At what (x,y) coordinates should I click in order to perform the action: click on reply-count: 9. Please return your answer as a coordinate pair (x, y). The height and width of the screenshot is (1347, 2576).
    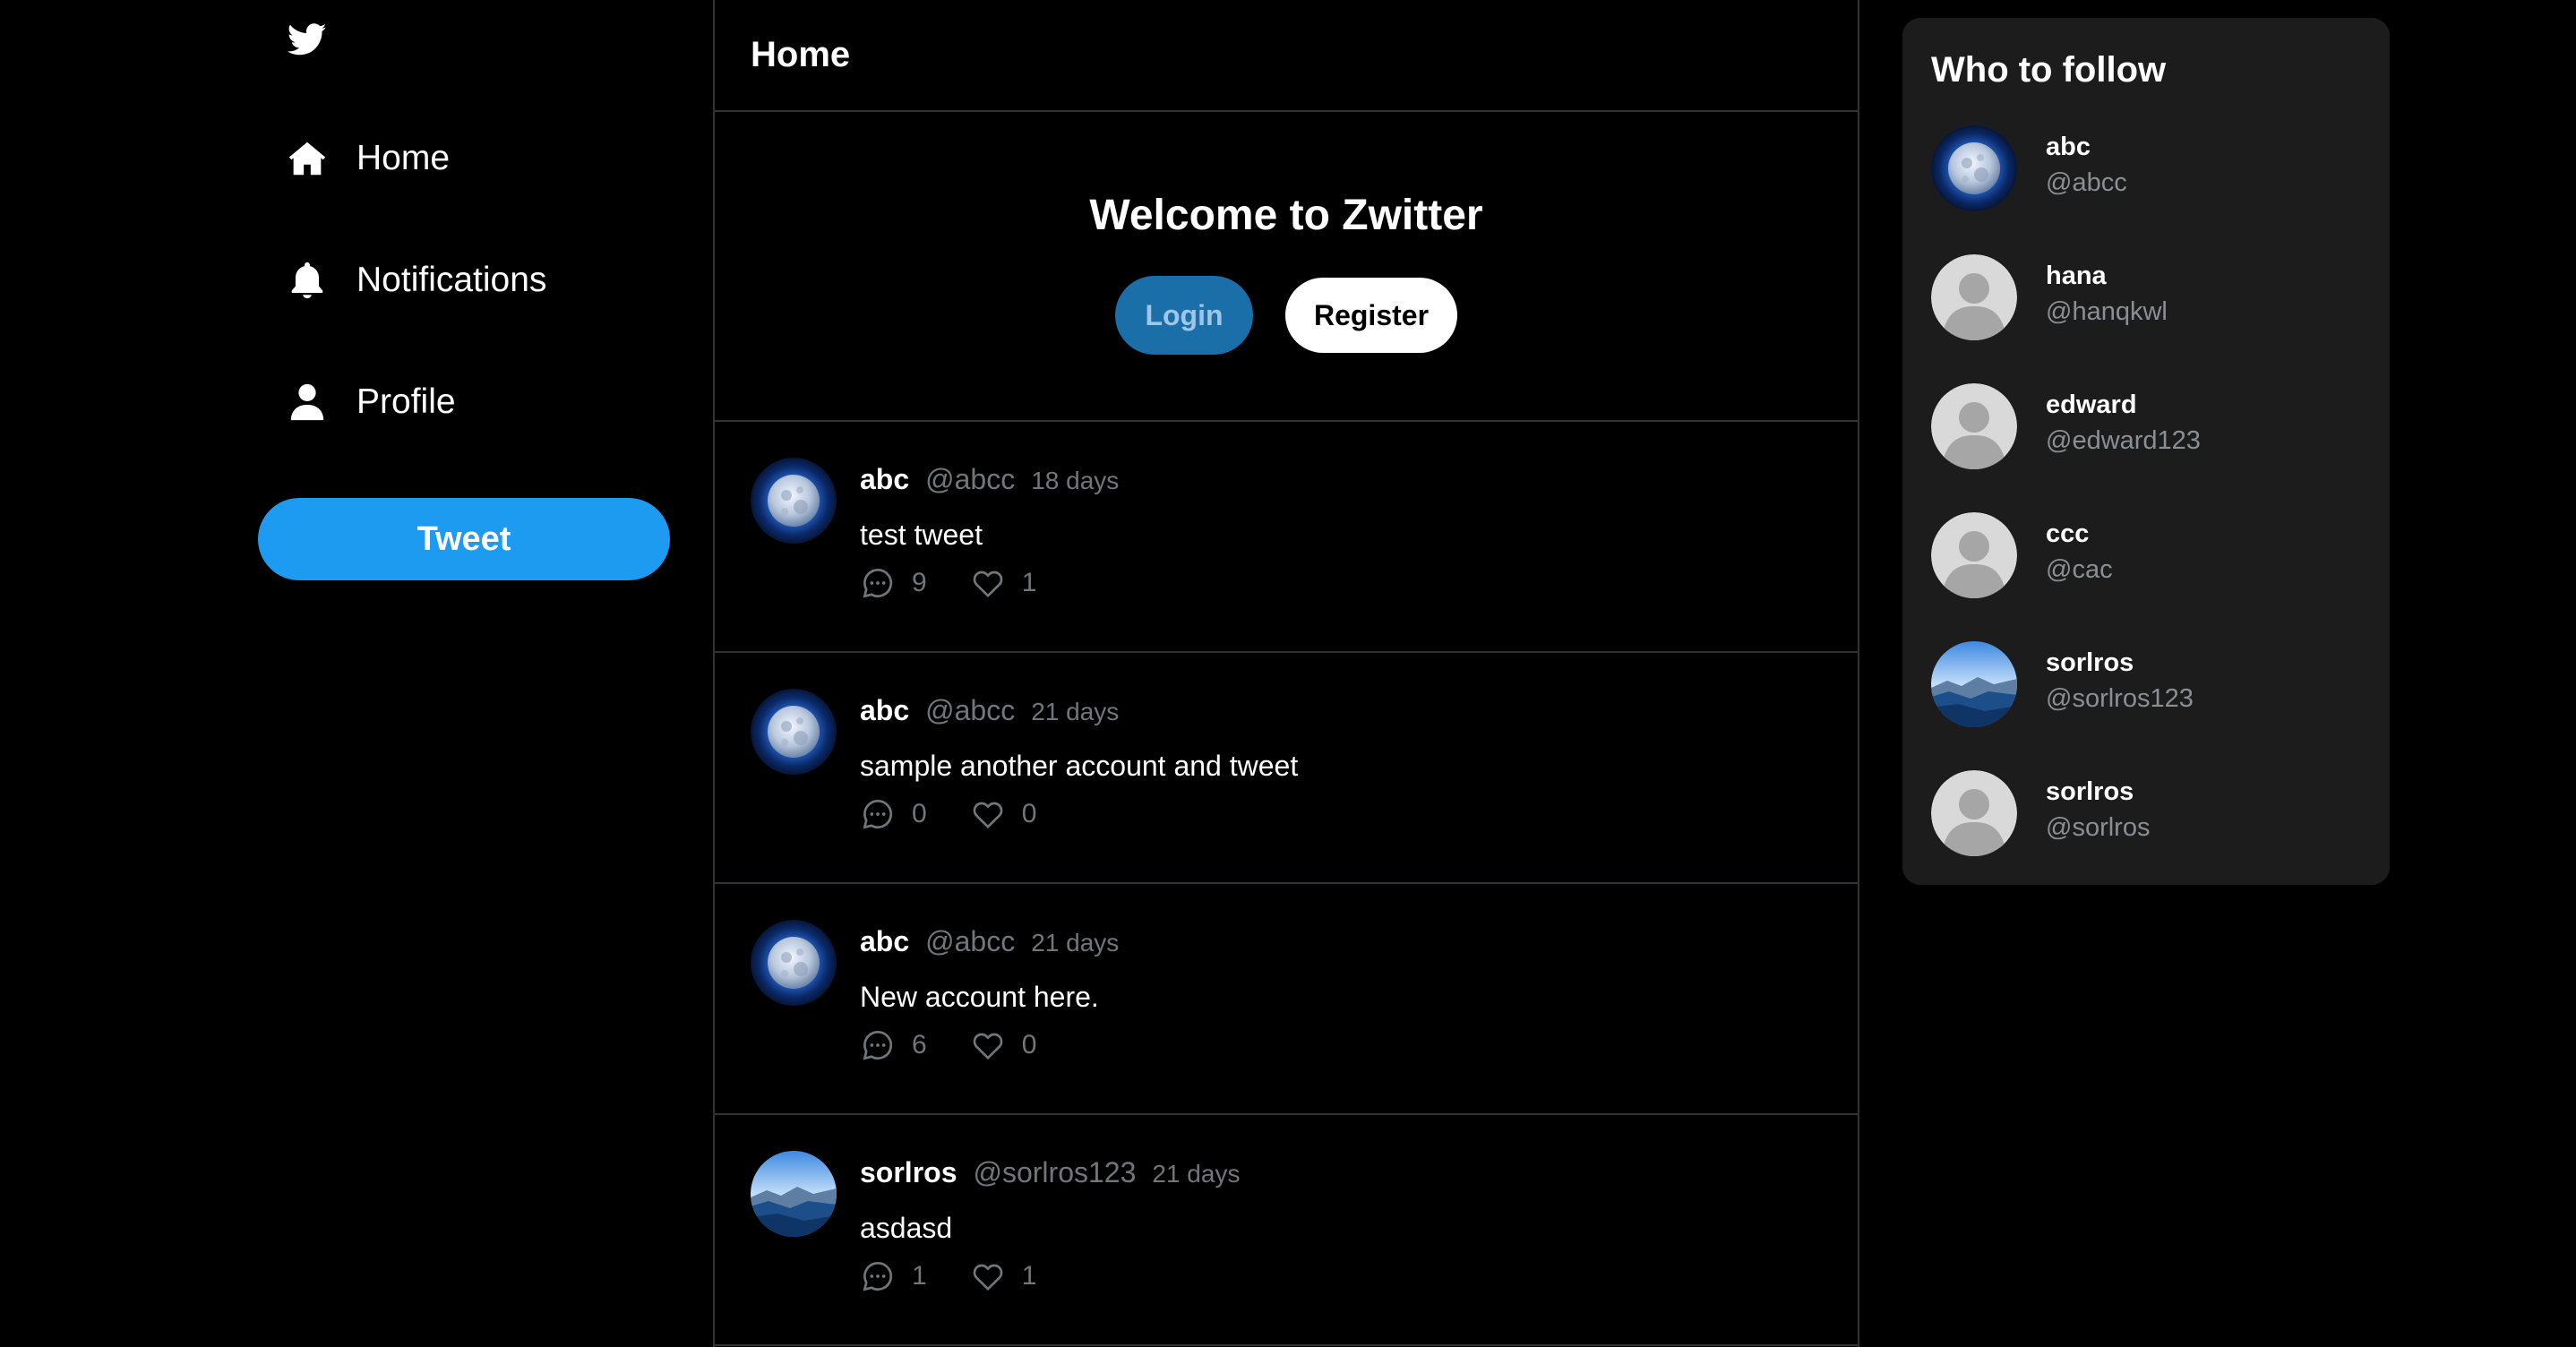
    Looking at the image, I should click on (919, 583).